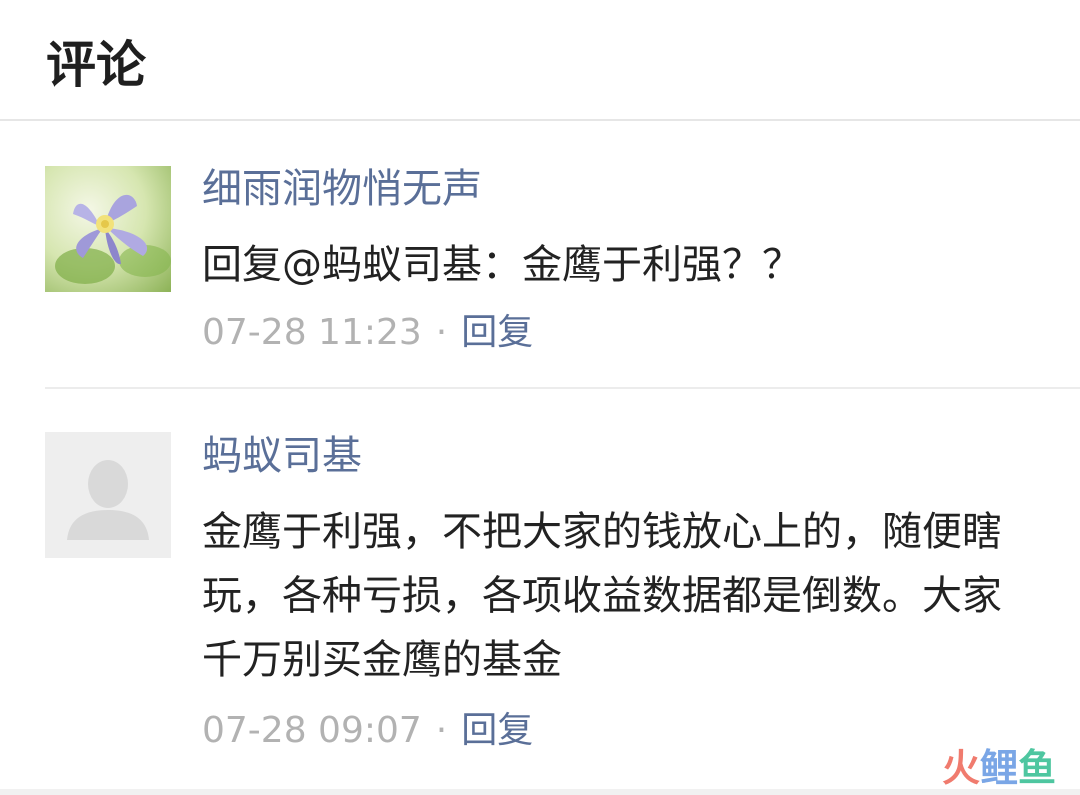 This screenshot has width=1080, height=795. What do you see at coordinates (342, 189) in the screenshot?
I see `comment-nickname: 细雨润物悄无声` at bounding box center [342, 189].